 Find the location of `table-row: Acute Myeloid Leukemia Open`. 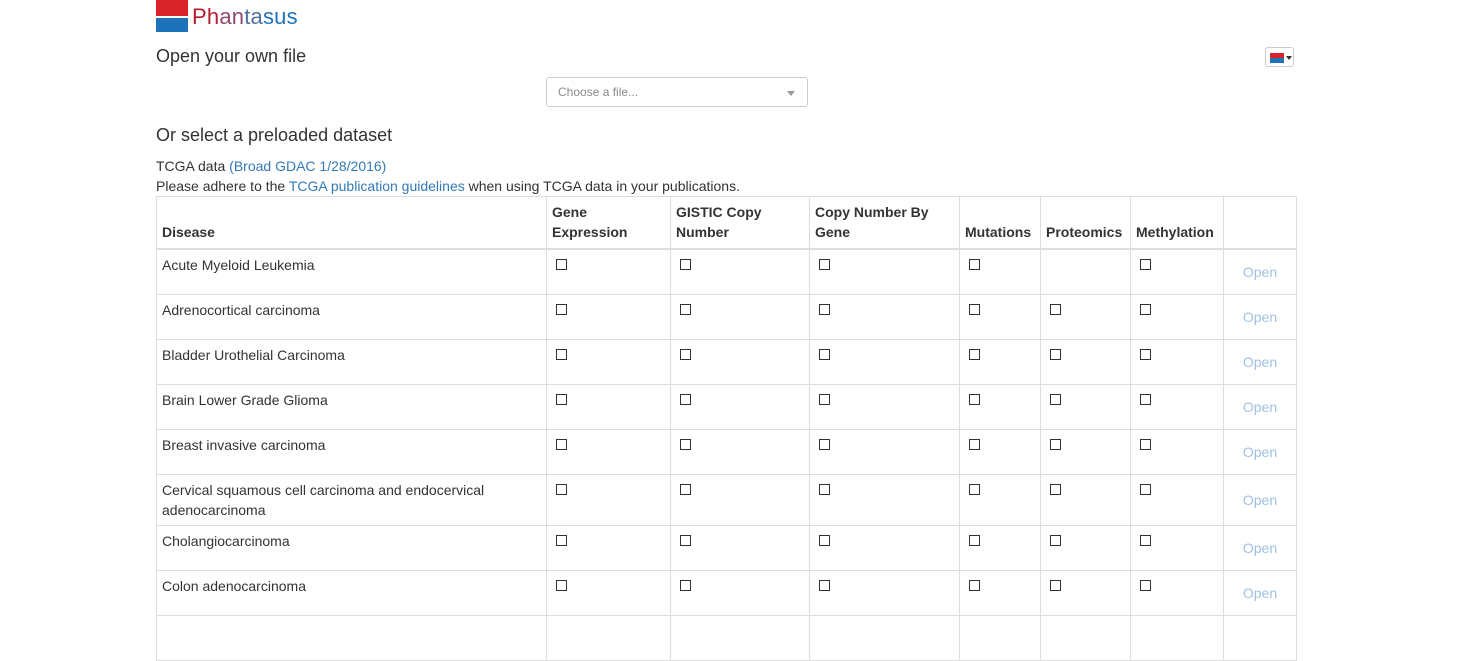

table-row: Acute Myeloid Leukemia Open is located at coordinates (726, 271).